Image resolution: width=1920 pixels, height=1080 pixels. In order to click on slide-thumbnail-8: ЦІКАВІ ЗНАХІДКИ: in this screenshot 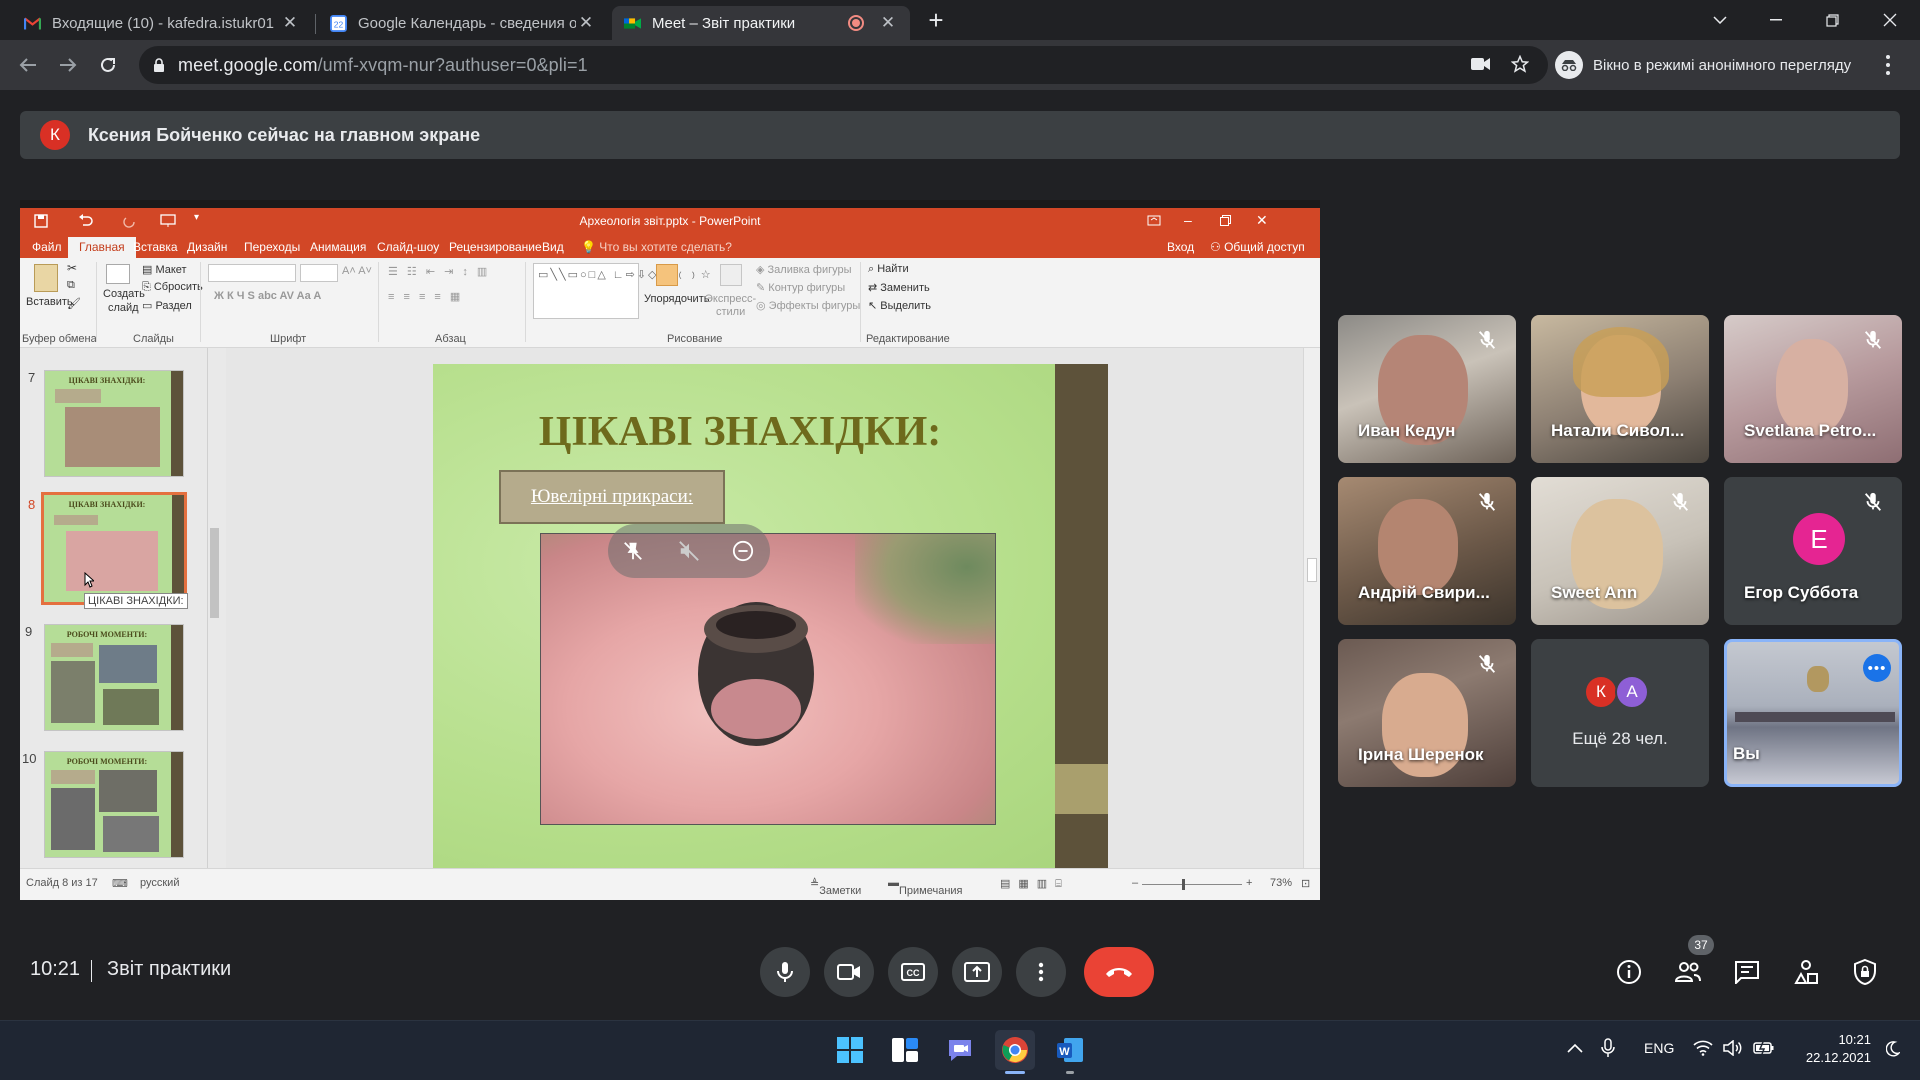, I will do `click(114, 548)`.